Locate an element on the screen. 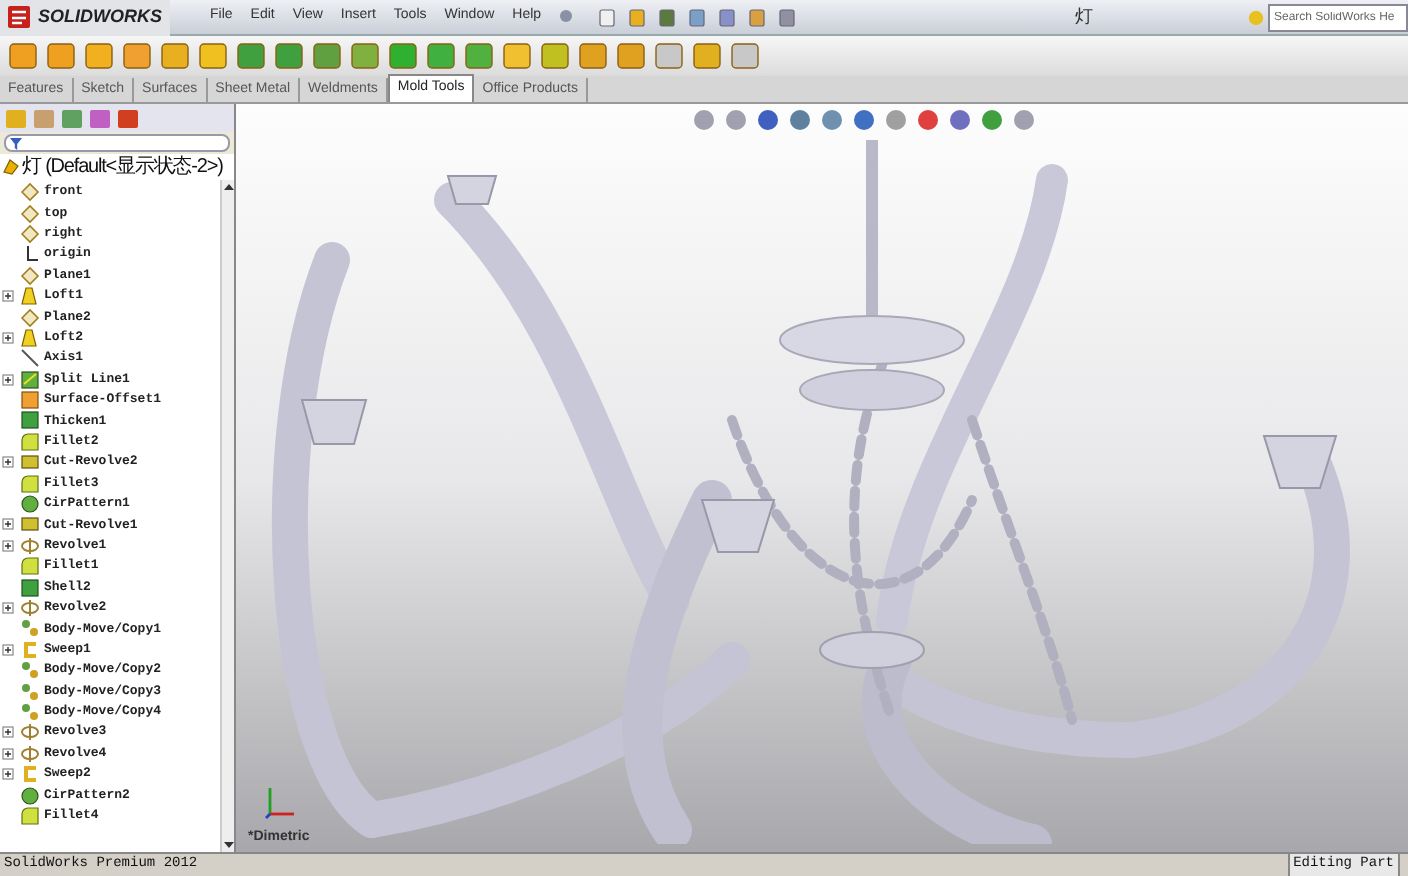 This screenshot has height=876, width=1408. scrollbar is located at coordinates (227, 516).